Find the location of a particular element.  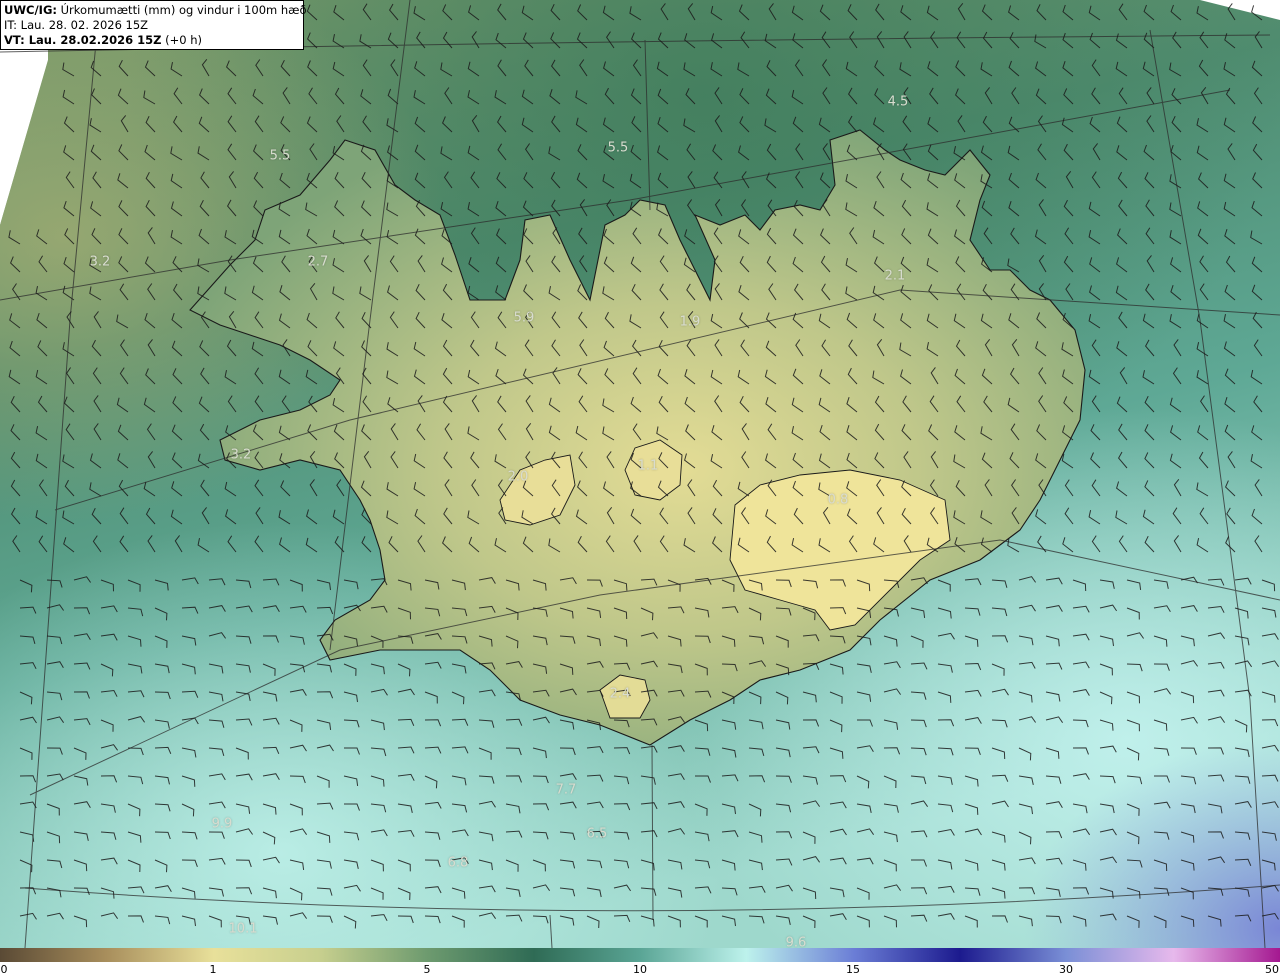

value-label: 10.1 is located at coordinates (243, 929).